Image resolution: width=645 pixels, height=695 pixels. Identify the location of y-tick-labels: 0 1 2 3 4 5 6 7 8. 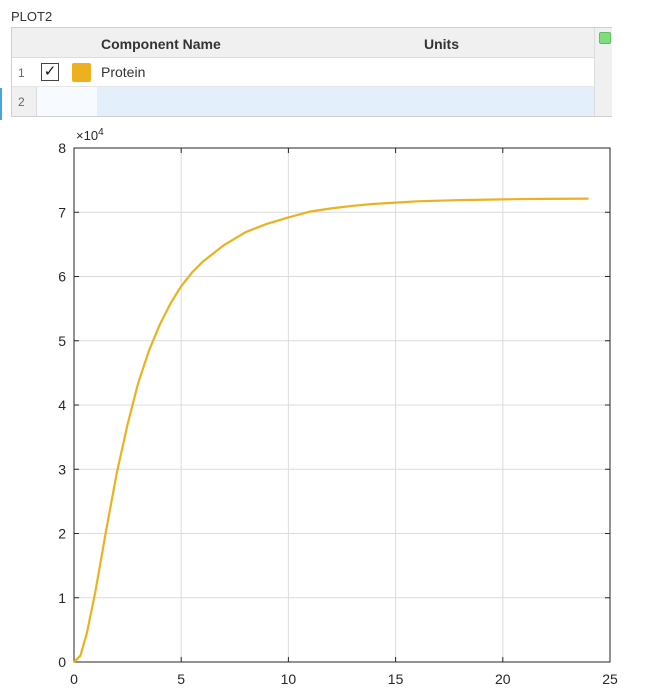
(62, 405).